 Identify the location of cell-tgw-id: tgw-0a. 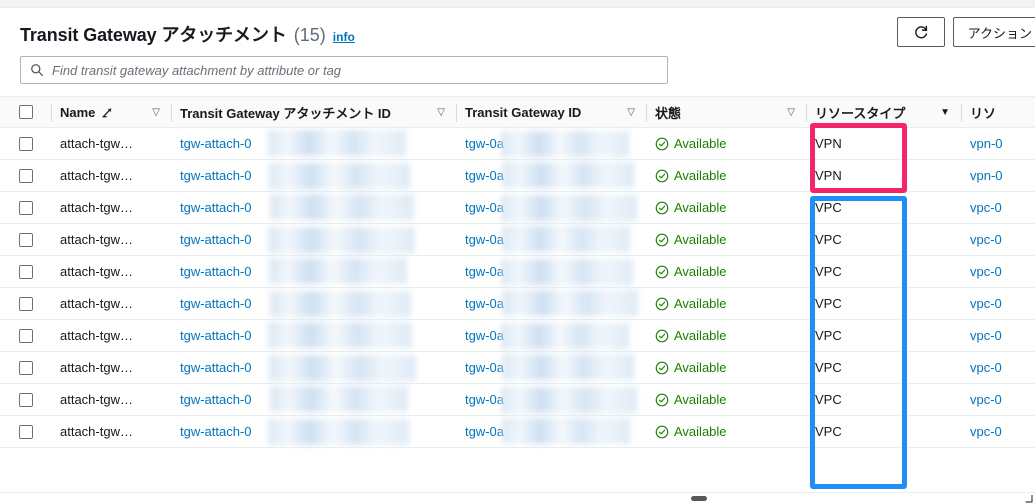
(552, 175).